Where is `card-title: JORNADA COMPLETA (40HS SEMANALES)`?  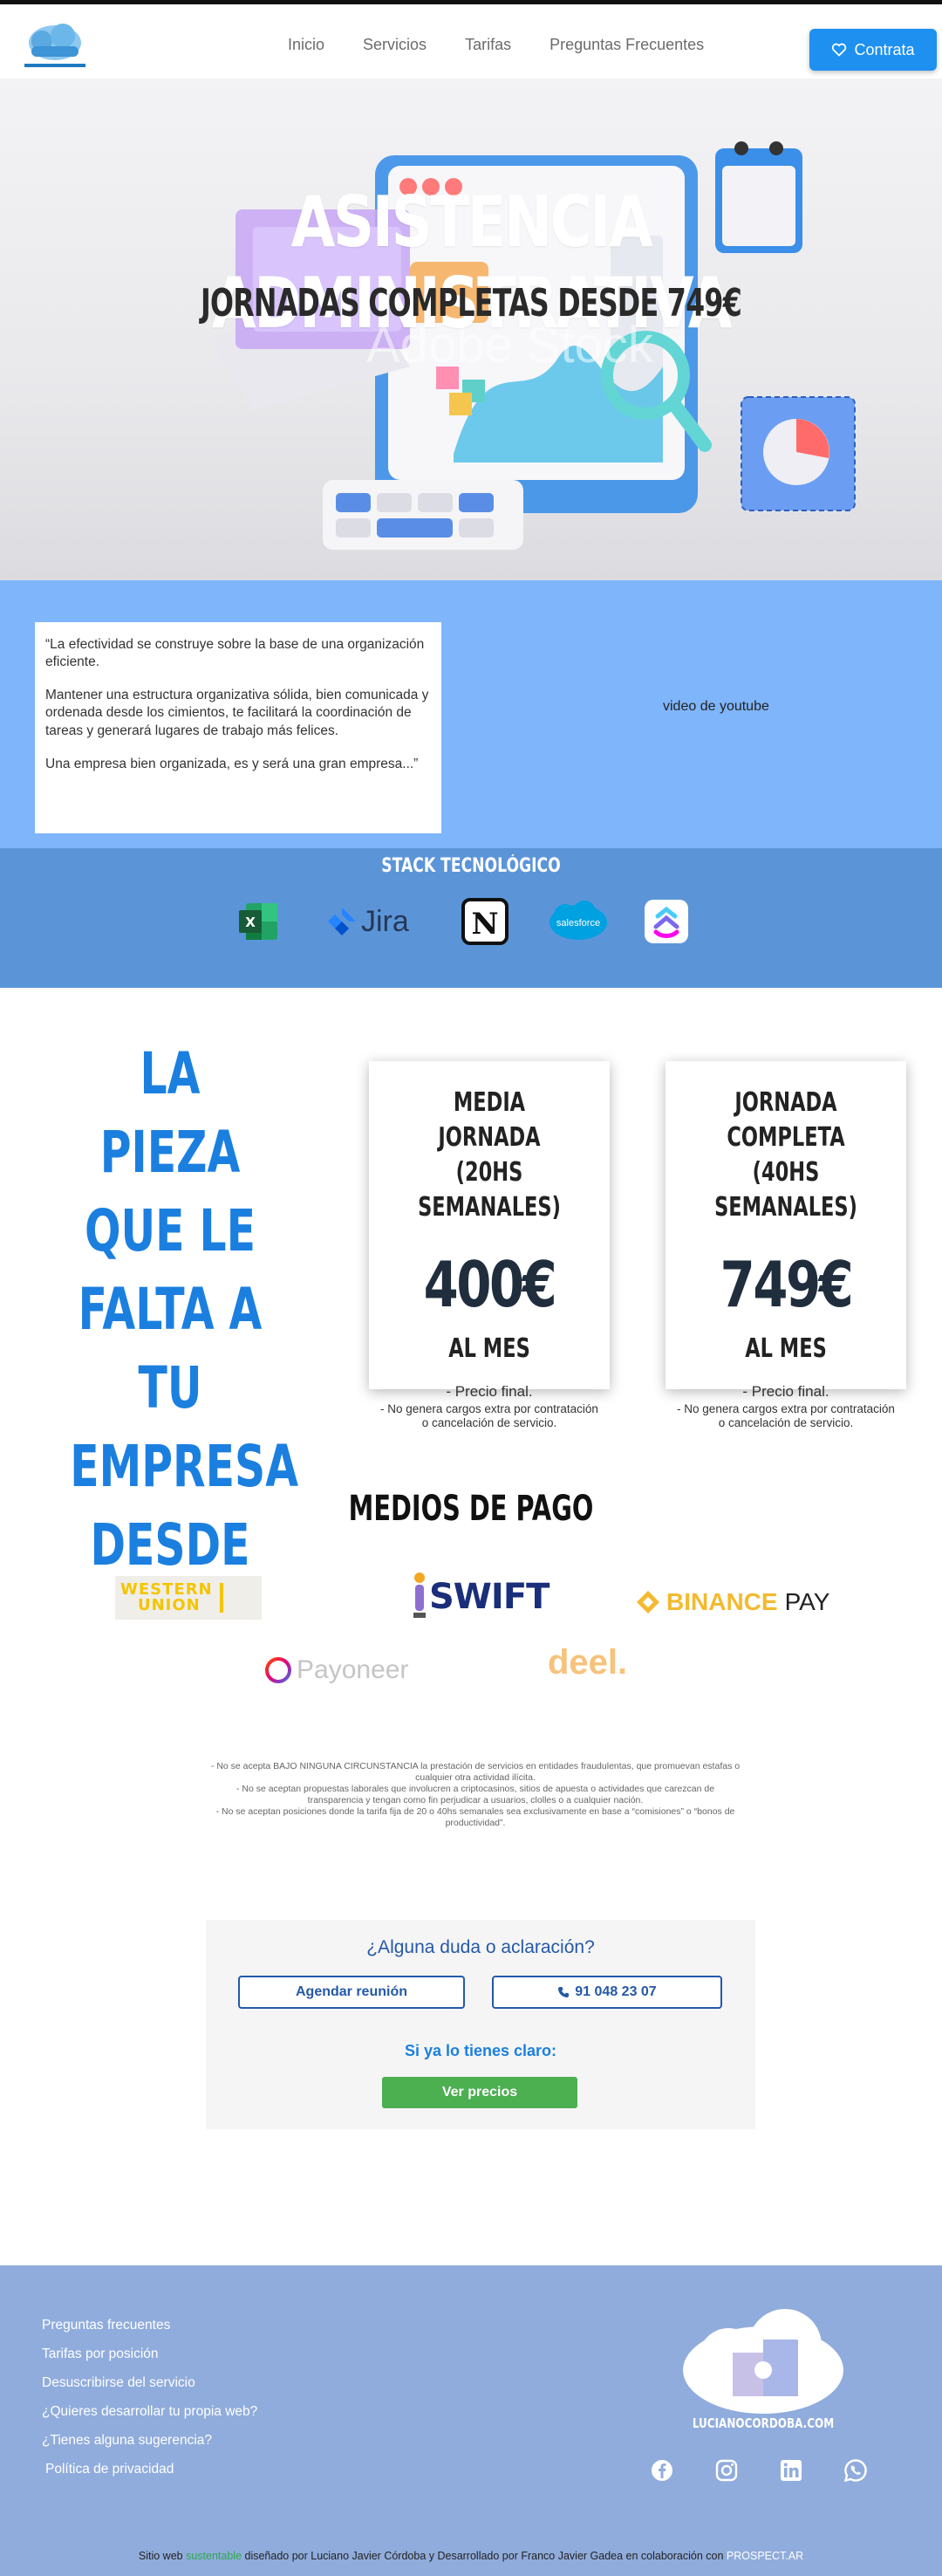
card-title: JORNADA COMPLETA (40HS SEMANALES) is located at coordinates (786, 1155).